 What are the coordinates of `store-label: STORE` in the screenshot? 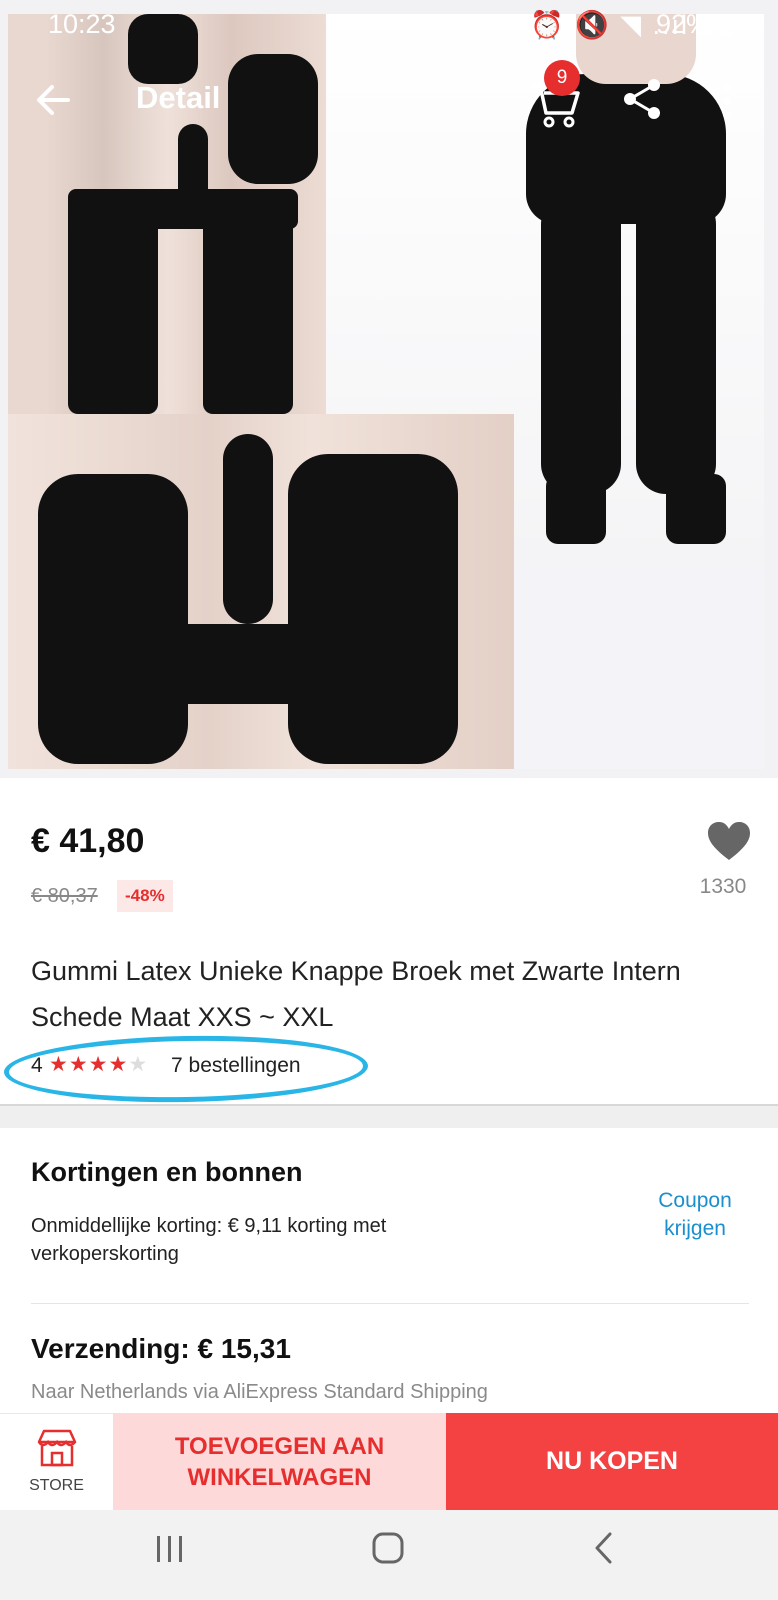 It's located at (56, 1485).